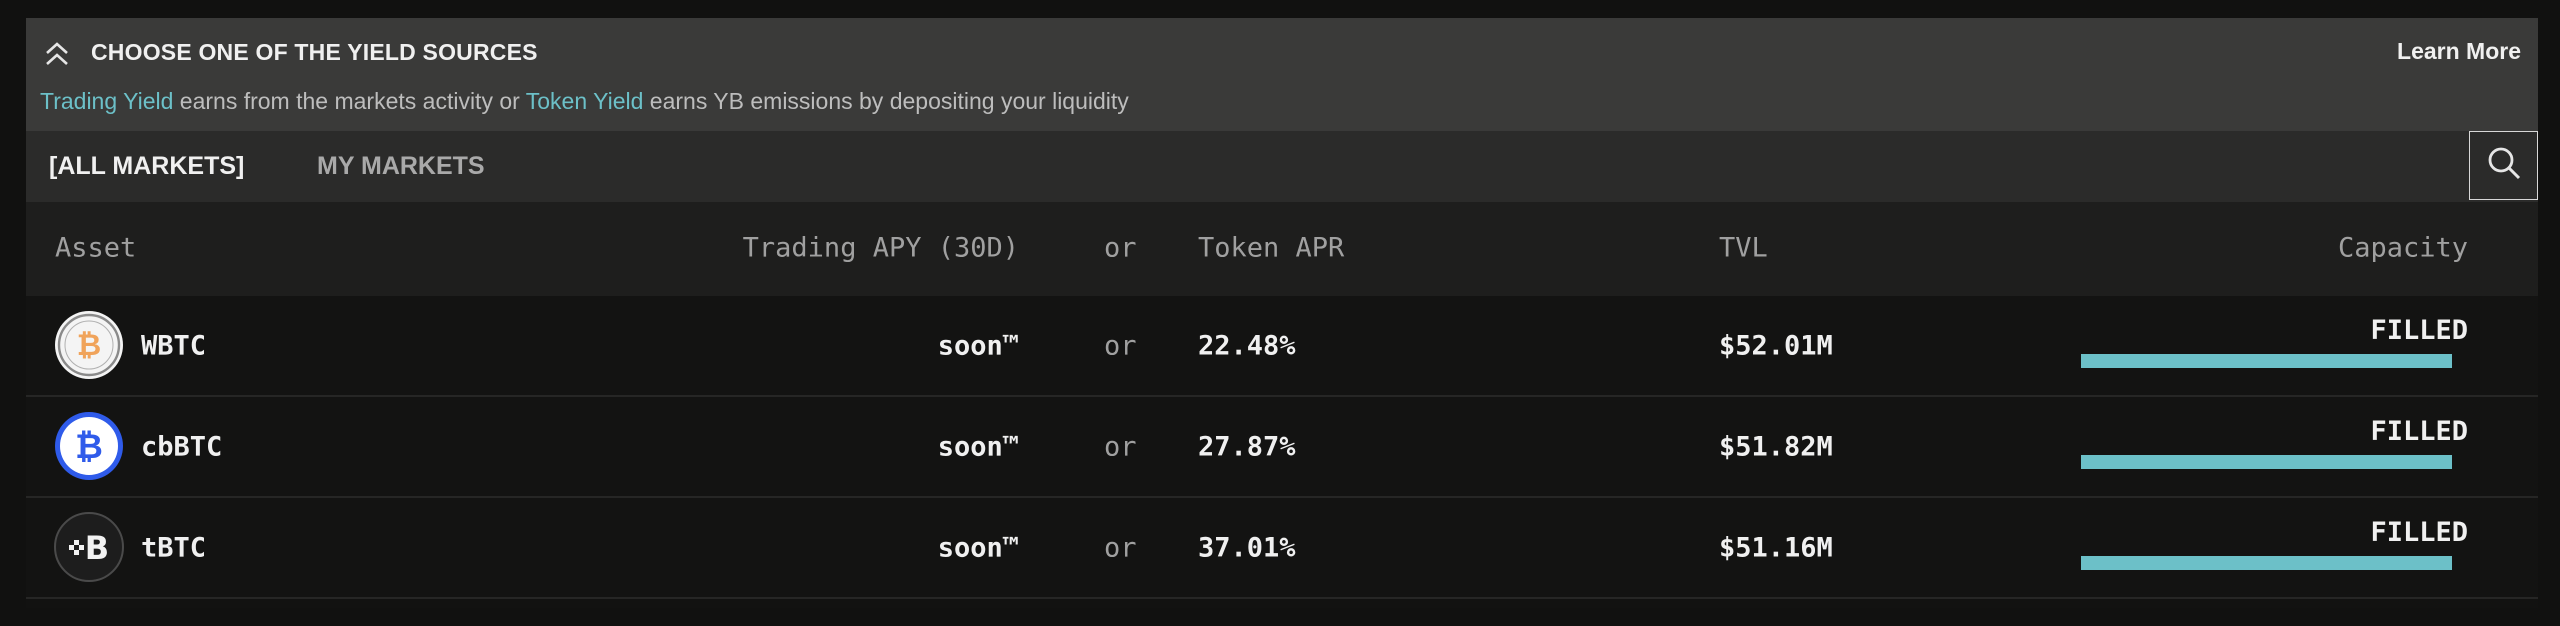 This screenshot has height=626, width=2560. Describe the element at coordinates (1776, 447) in the screenshot. I see `tvl-value: $51.82M` at that location.